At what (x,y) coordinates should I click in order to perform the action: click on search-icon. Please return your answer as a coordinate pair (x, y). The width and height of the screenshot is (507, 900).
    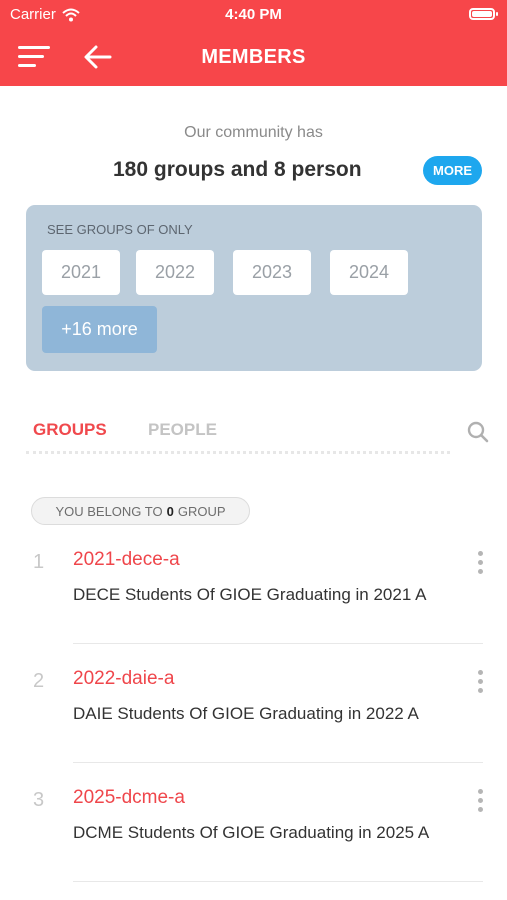
    Looking at the image, I should click on (478, 432).